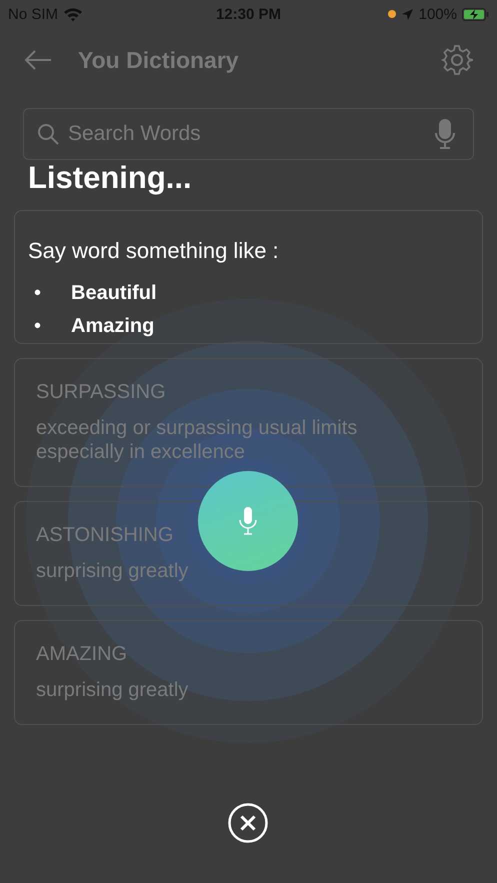 Image resolution: width=497 pixels, height=883 pixels. Describe the element at coordinates (48, 134) in the screenshot. I see `search-icon` at that location.